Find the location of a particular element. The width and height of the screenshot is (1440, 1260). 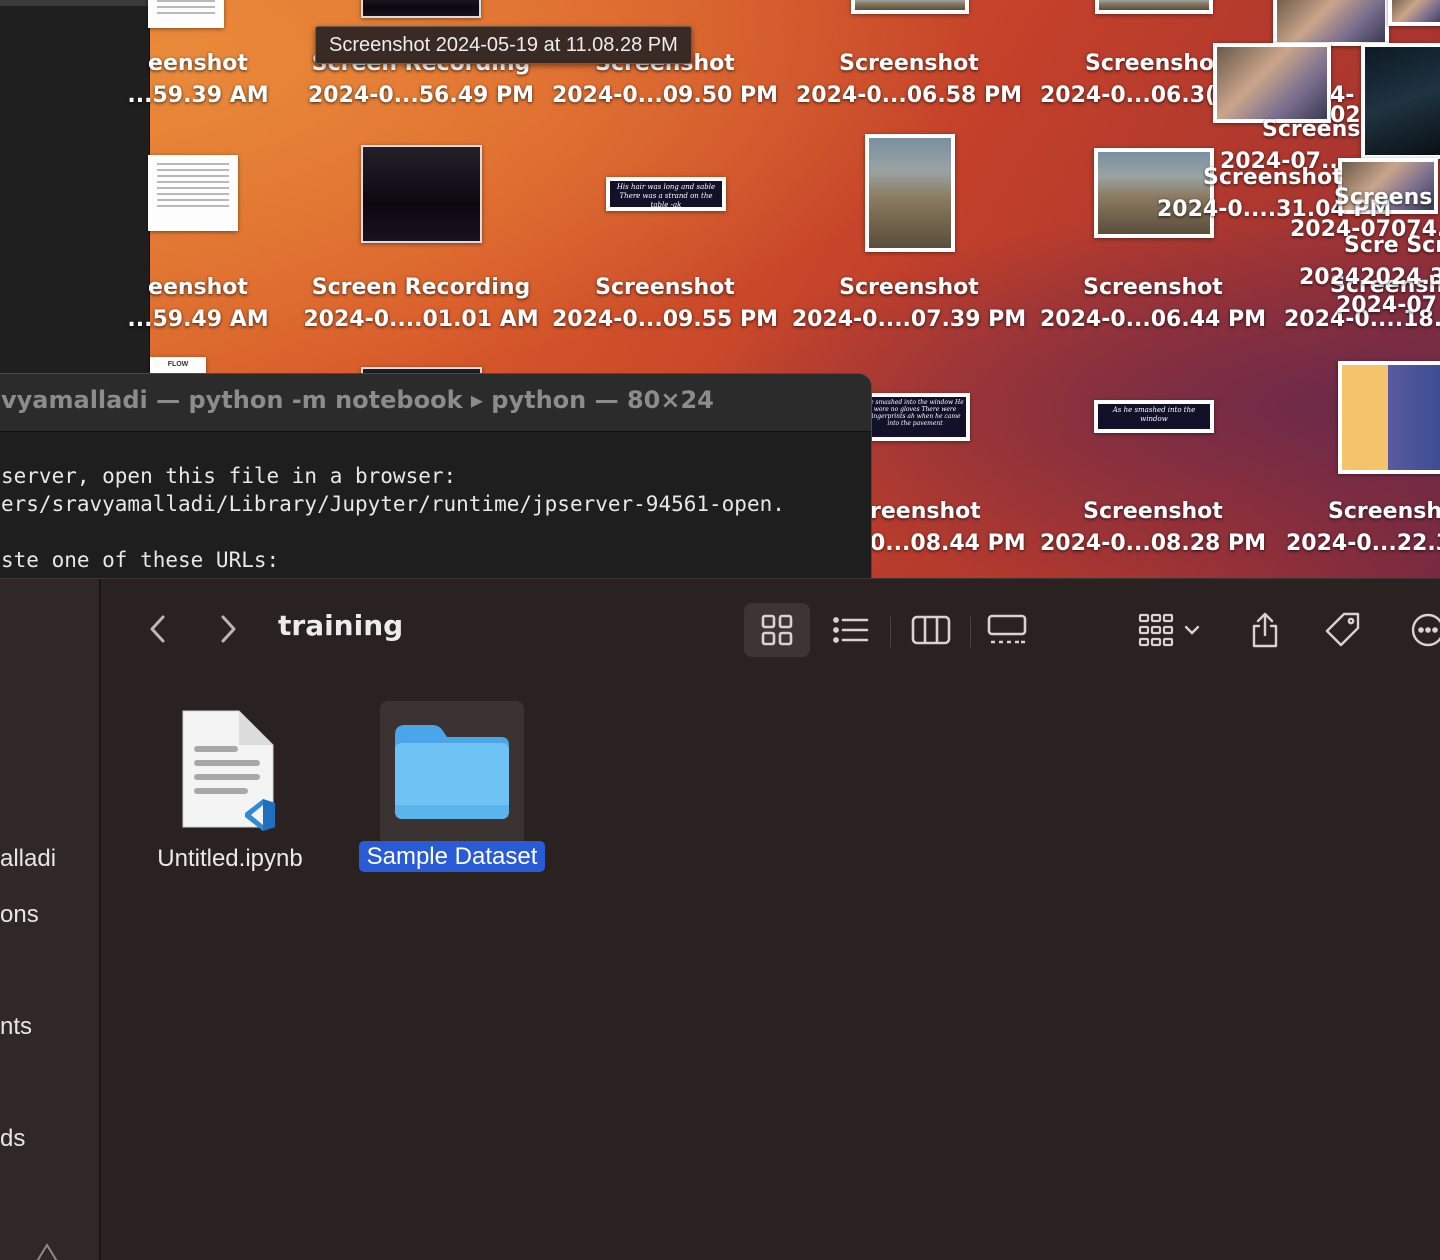

desktop-file-date: 2024-0...09.55 PM is located at coordinates (665, 320).